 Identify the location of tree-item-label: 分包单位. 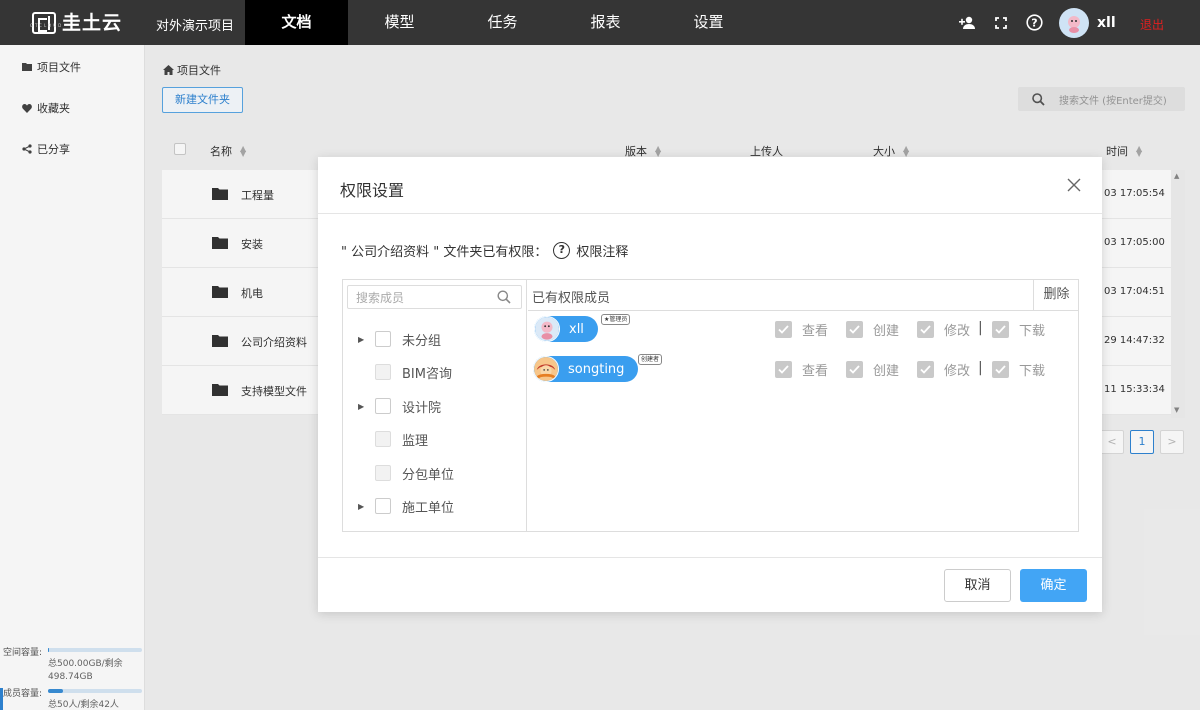
(428, 475).